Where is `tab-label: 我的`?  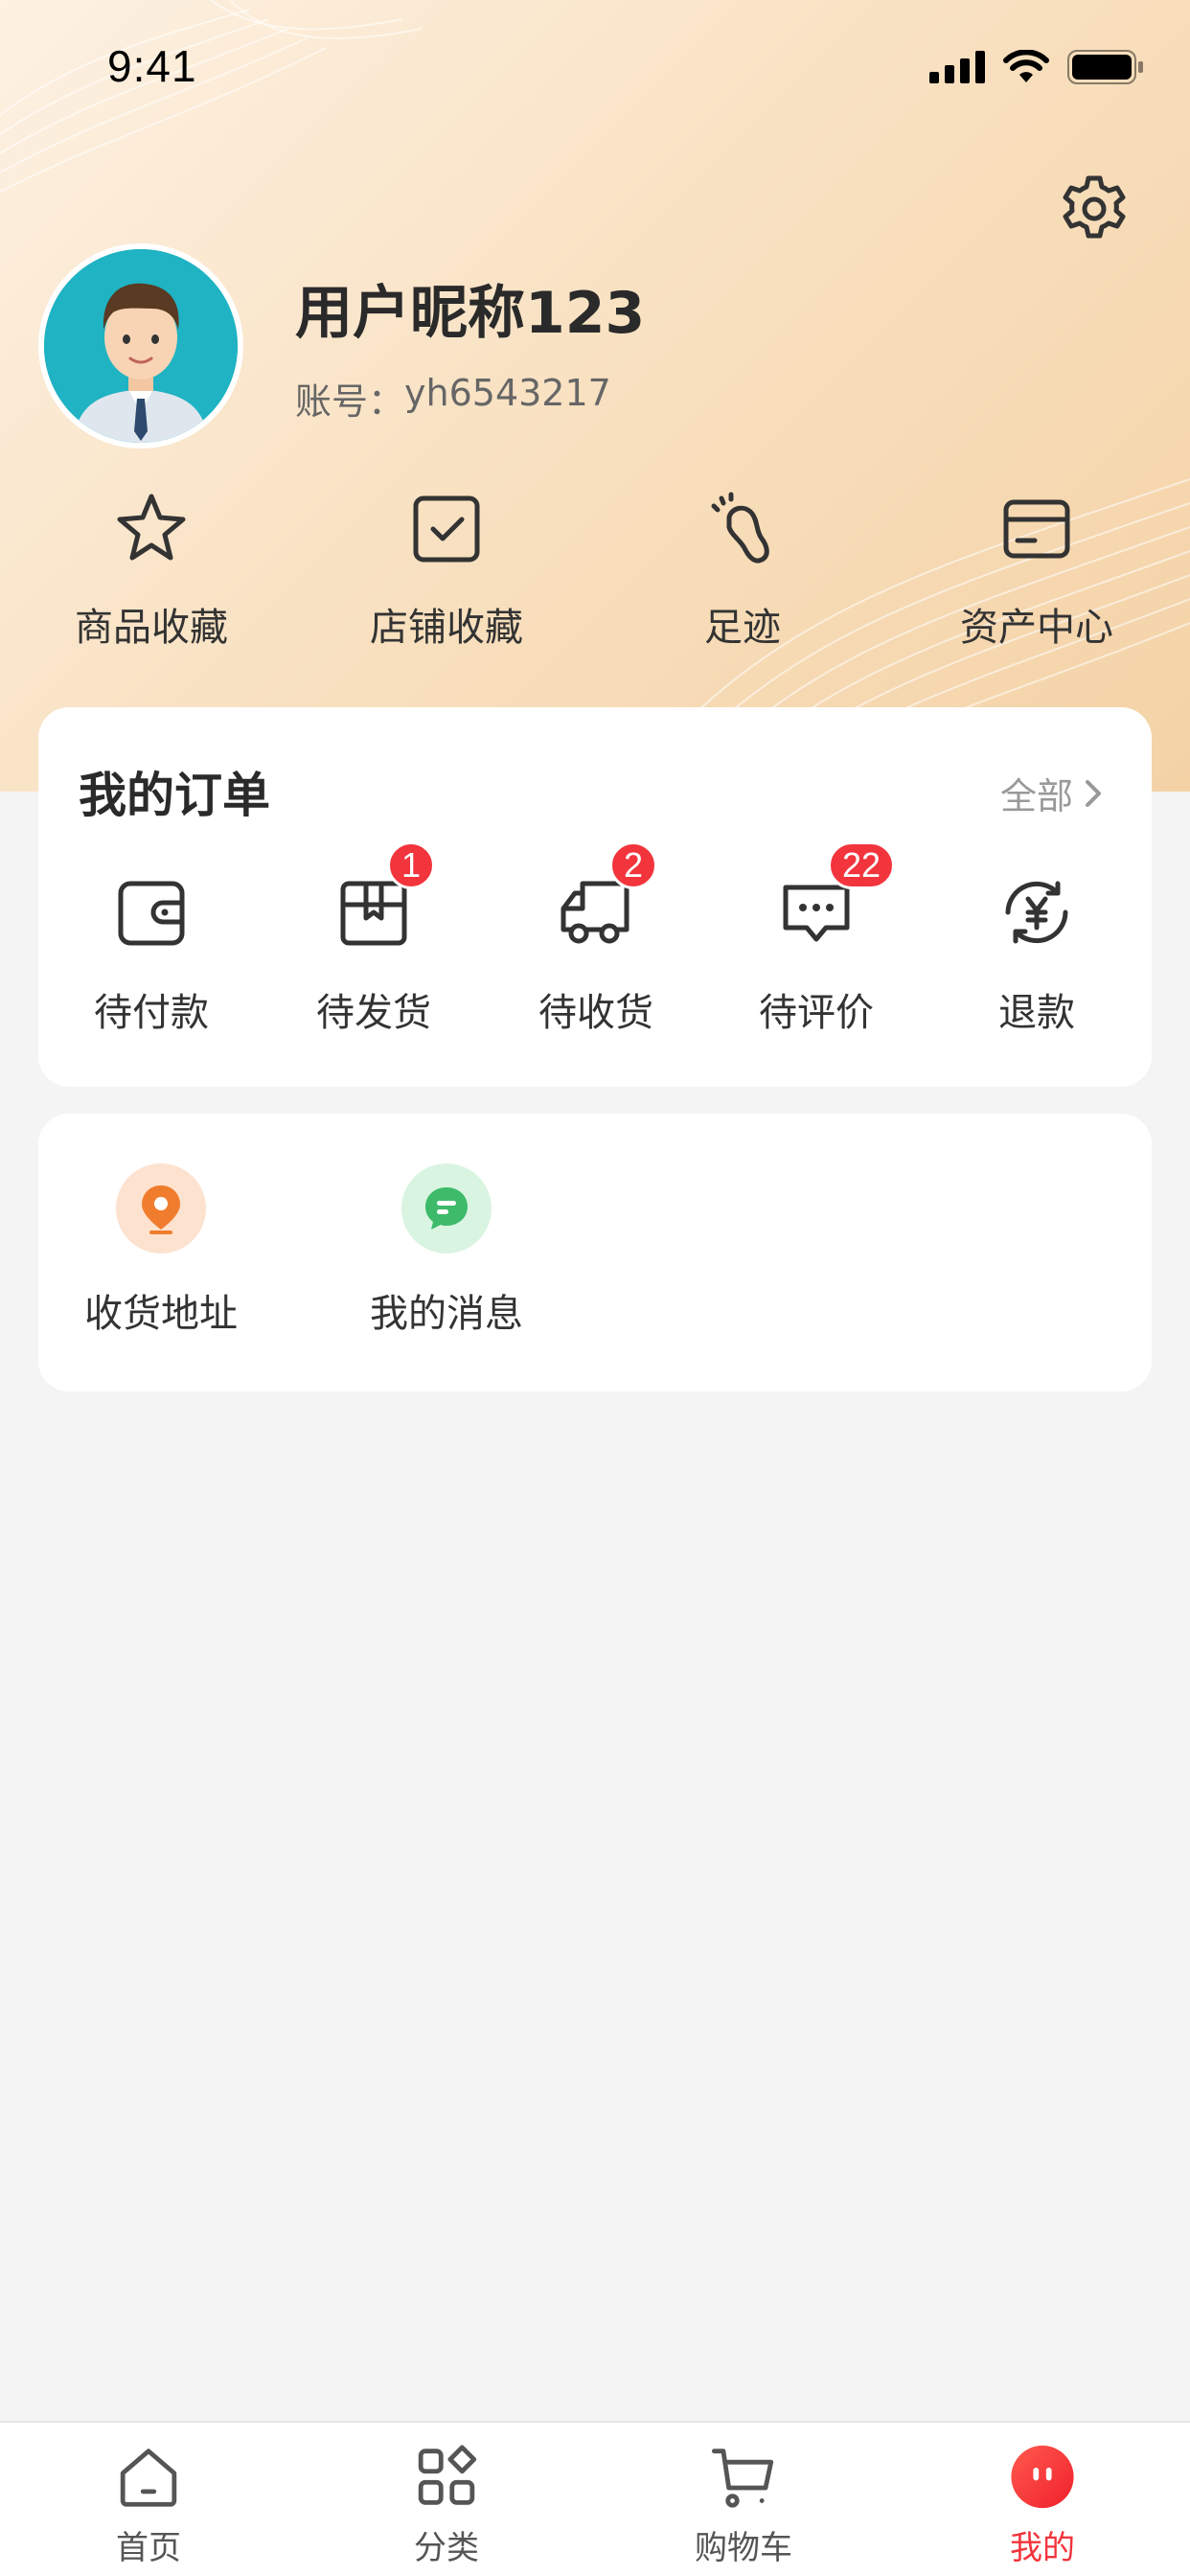
tab-label: 我的 is located at coordinates (1042, 2548).